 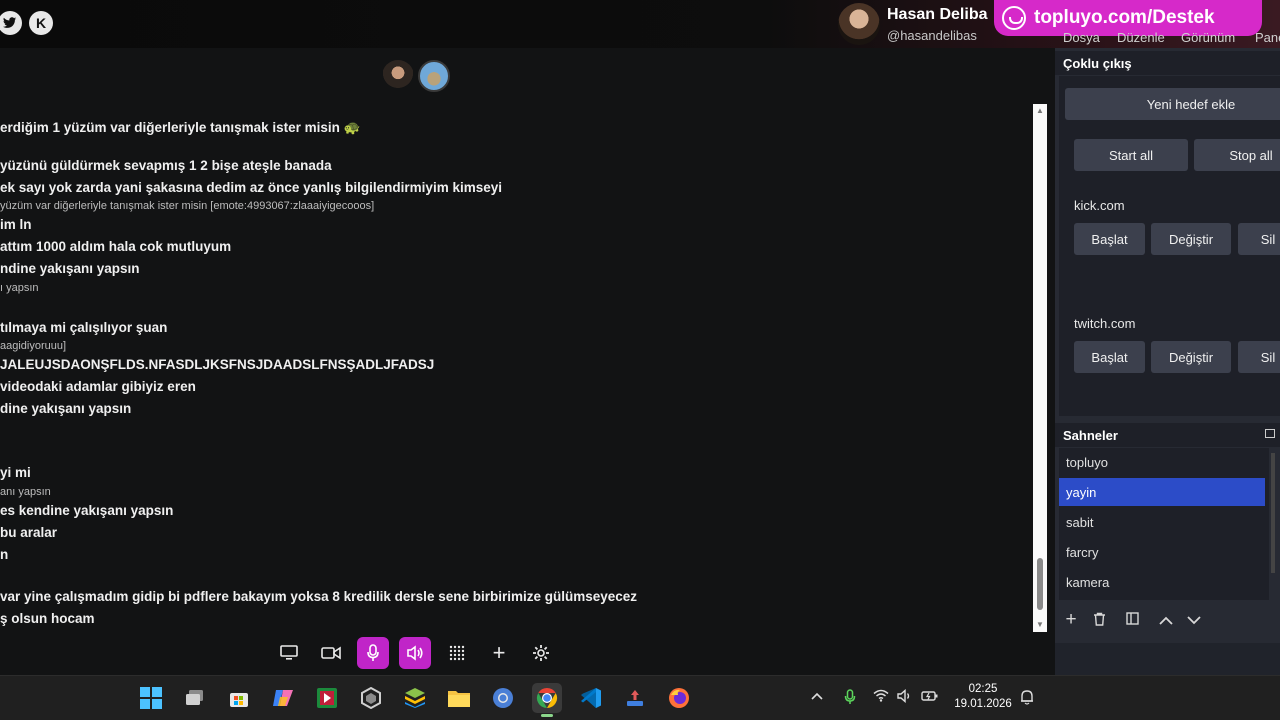 What do you see at coordinates (1097, 63) in the screenshot?
I see `multi-output-title: Çoklu çıkış` at bounding box center [1097, 63].